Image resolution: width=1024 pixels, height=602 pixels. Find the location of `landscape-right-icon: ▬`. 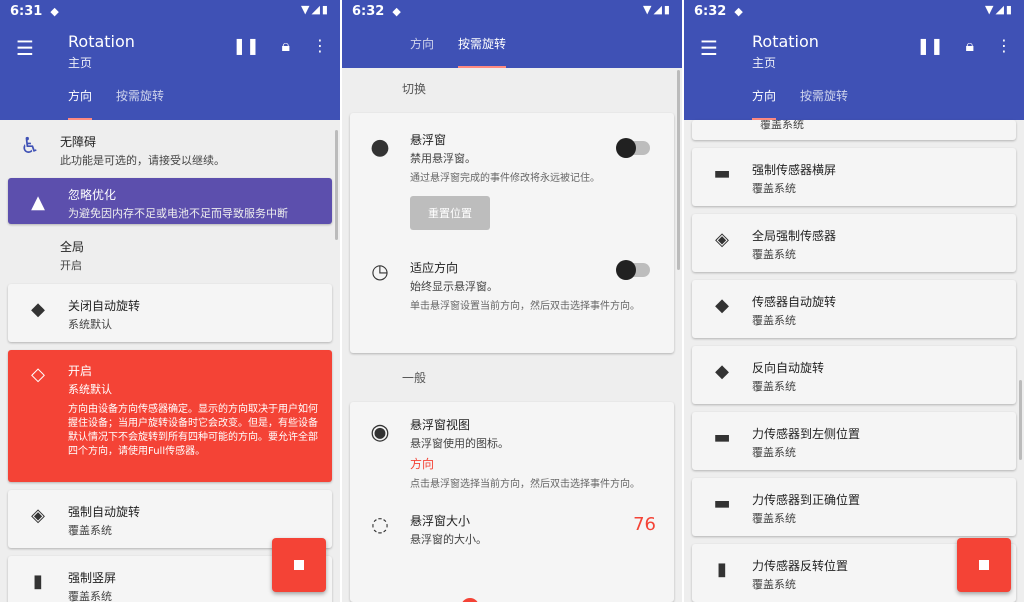

landscape-right-icon: ▬ is located at coordinates (722, 503).